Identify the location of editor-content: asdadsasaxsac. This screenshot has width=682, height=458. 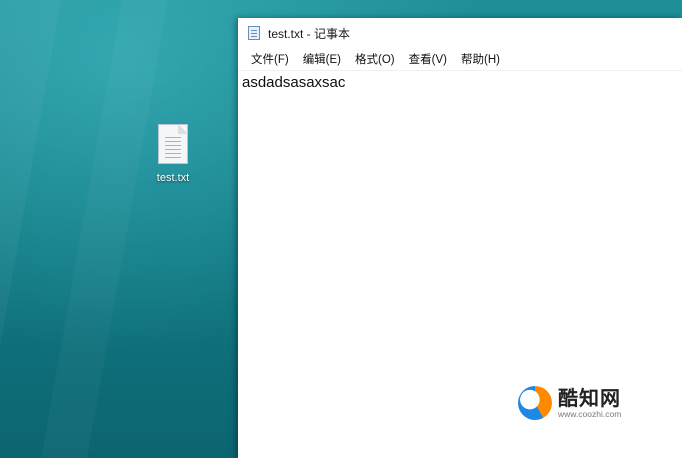
(294, 82).